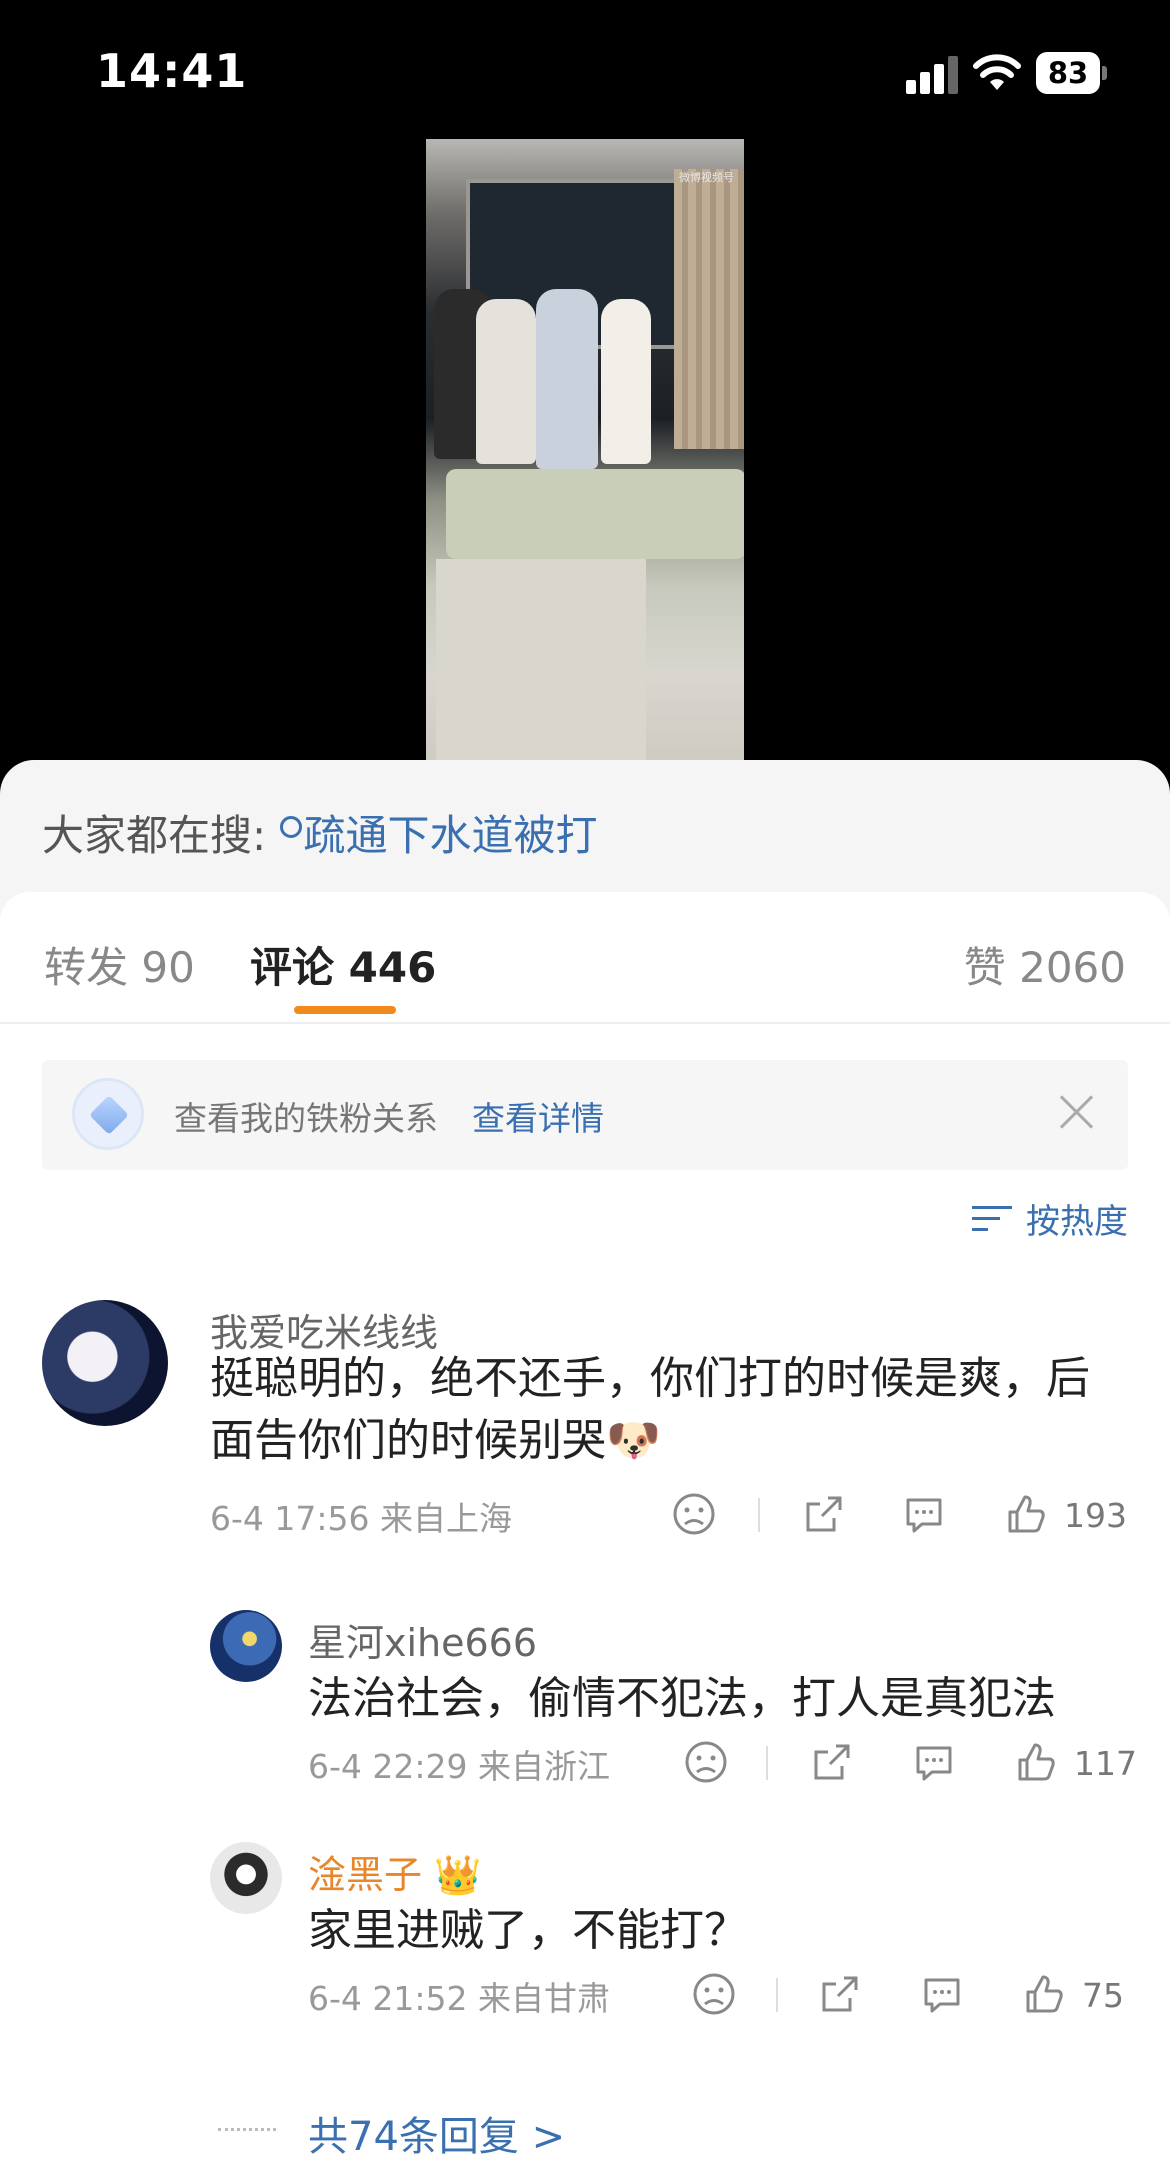 The image size is (1170, 2165). What do you see at coordinates (538, 1116) in the screenshot?
I see `fan-banner-link: 查看详情` at bounding box center [538, 1116].